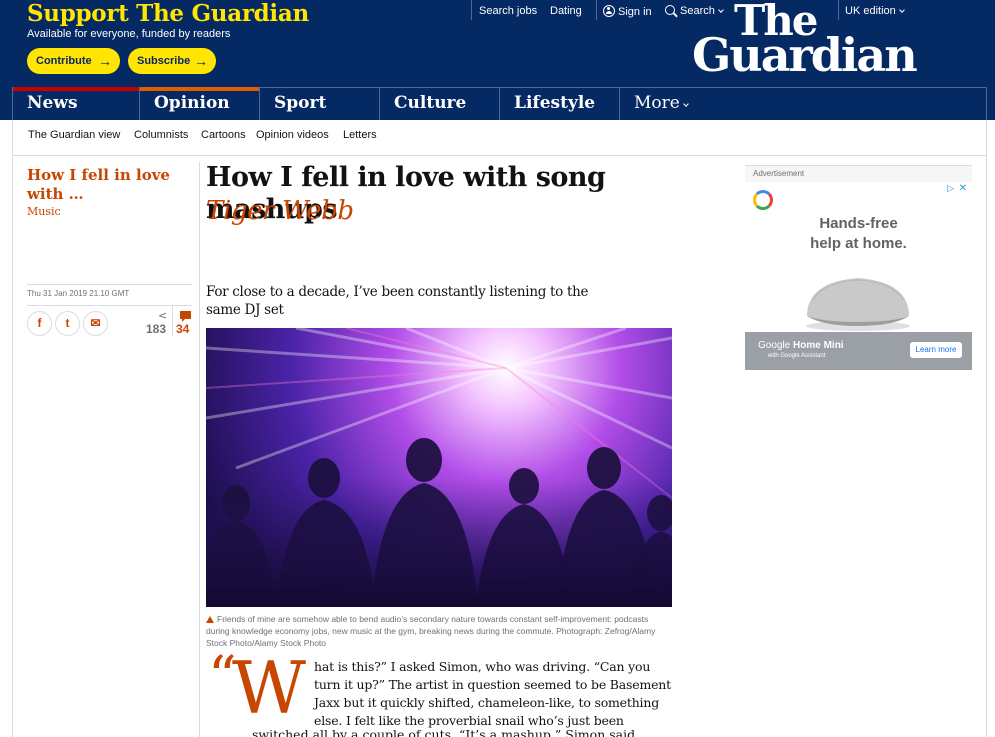 This screenshot has height=737, width=995. Describe the element at coordinates (818, 345) in the screenshot. I see `ad-product-name: Home Mini` at that location.